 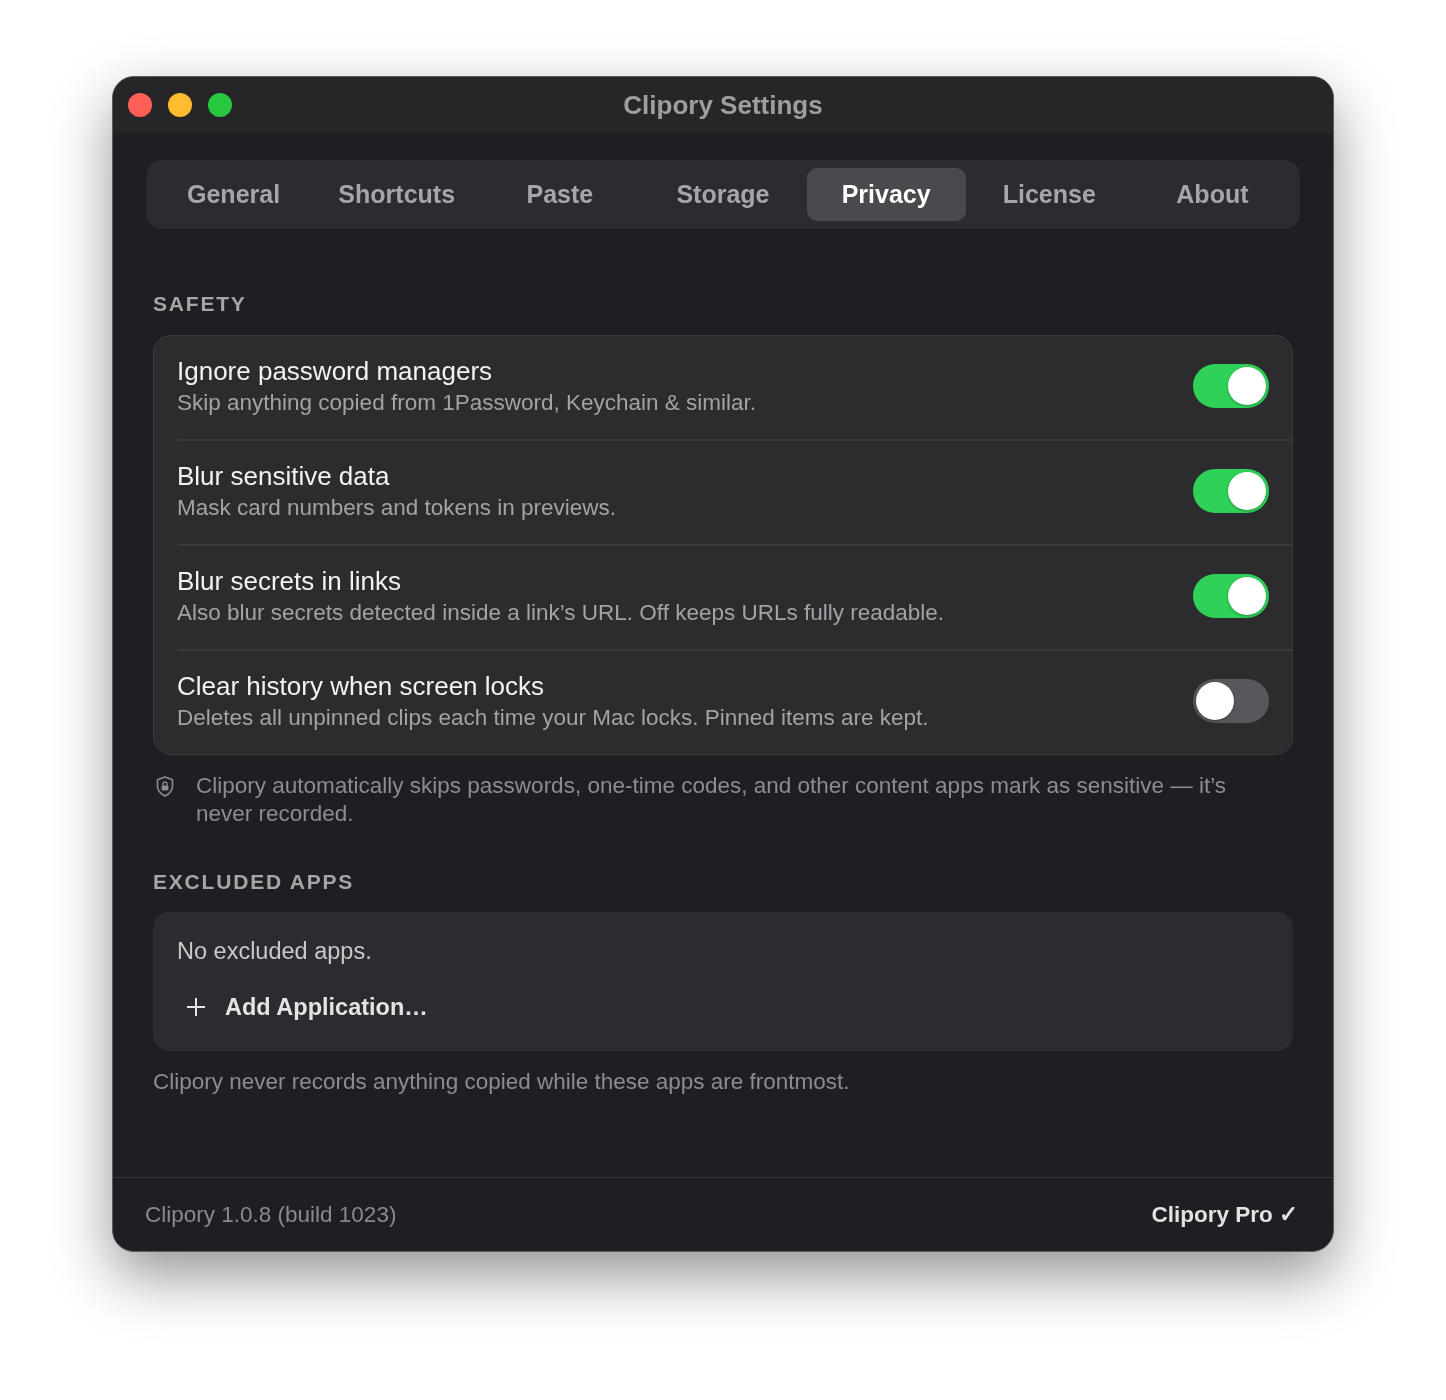 What do you see at coordinates (234, 194) in the screenshot?
I see `tab: General` at bounding box center [234, 194].